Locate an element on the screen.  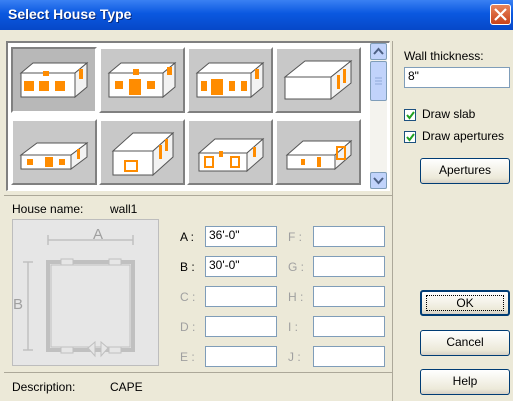
title-bar: Select House Type is located at coordinates (256, 15).